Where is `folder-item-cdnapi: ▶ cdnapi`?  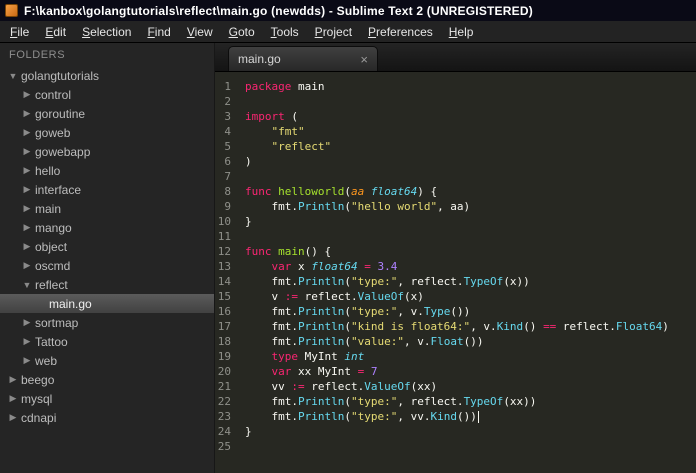
folder-item-cdnapi: ▶ cdnapi is located at coordinates (107, 417).